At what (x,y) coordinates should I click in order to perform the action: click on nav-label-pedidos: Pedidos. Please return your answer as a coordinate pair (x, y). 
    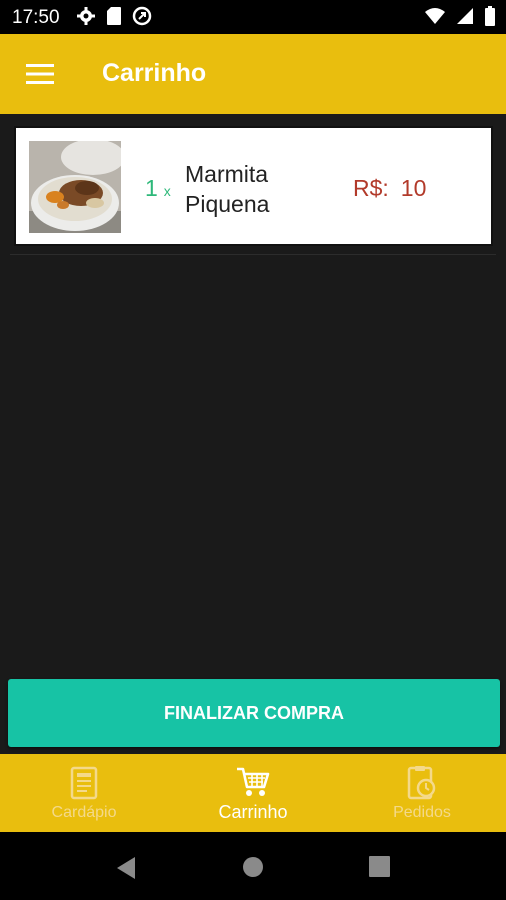
    Looking at the image, I should click on (422, 812).